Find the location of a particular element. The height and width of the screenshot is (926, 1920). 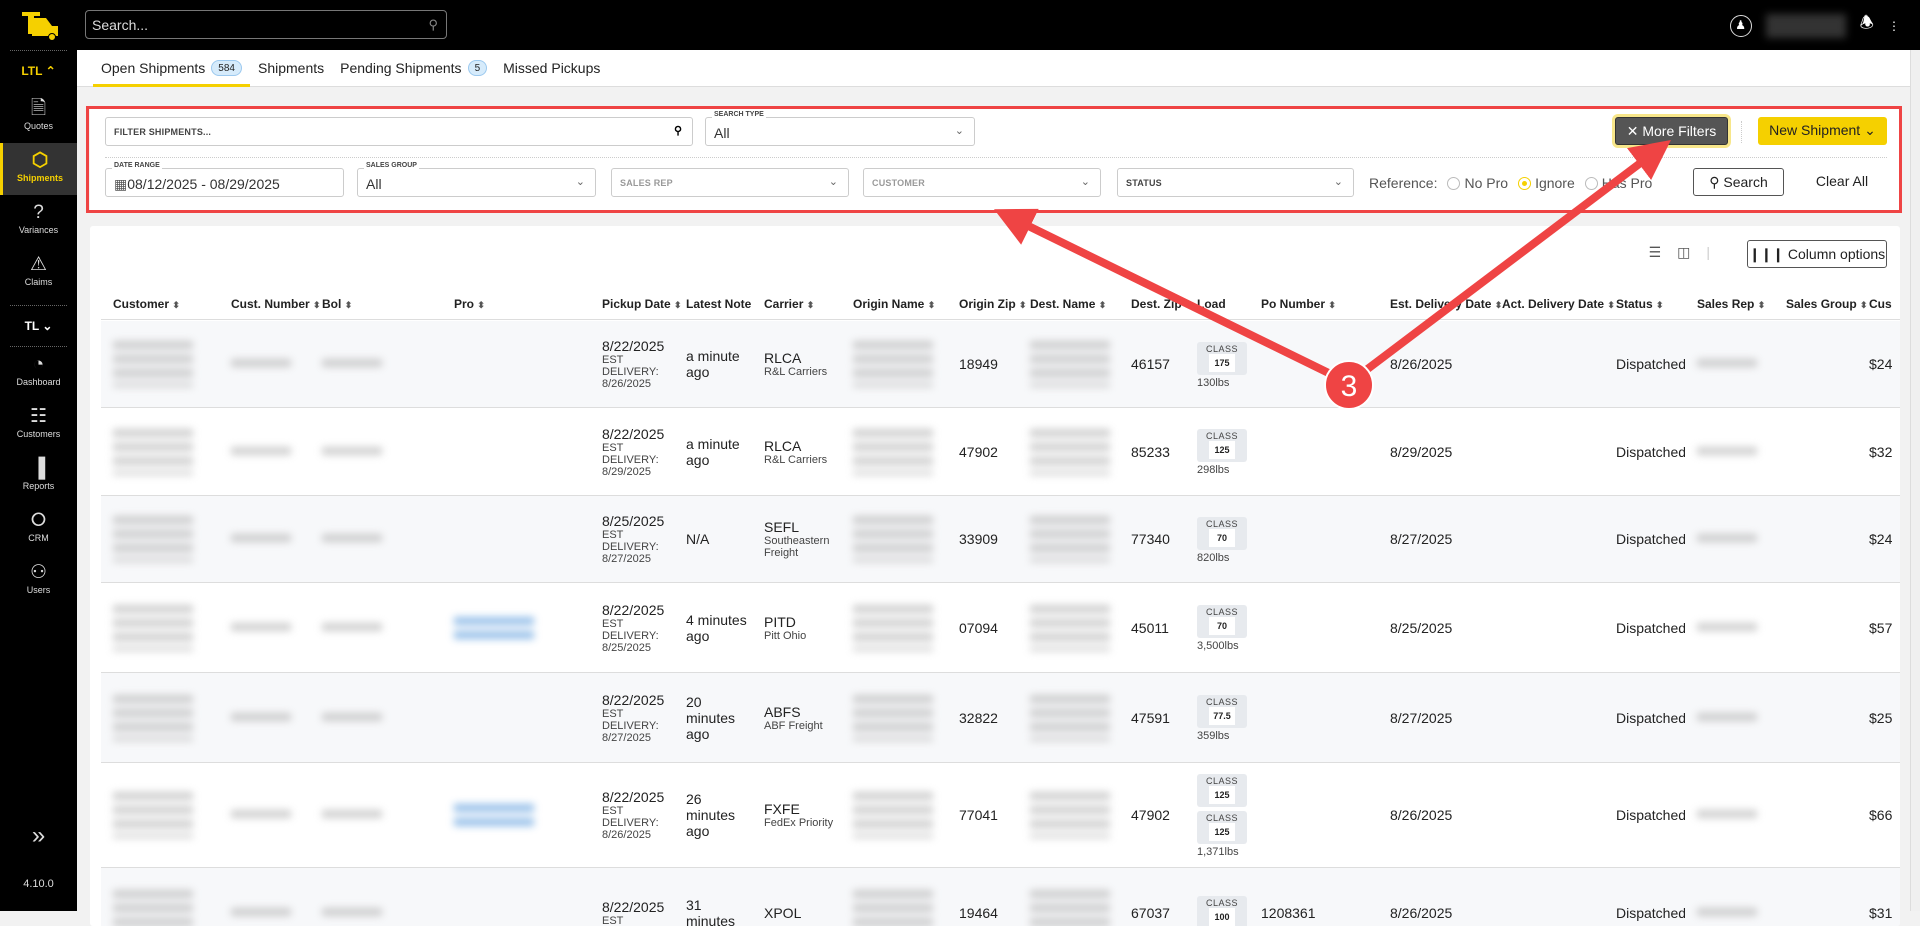

column-header-est-delivery-date: Est. Delivery Date ⬍ is located at coordinates (1440, 304).